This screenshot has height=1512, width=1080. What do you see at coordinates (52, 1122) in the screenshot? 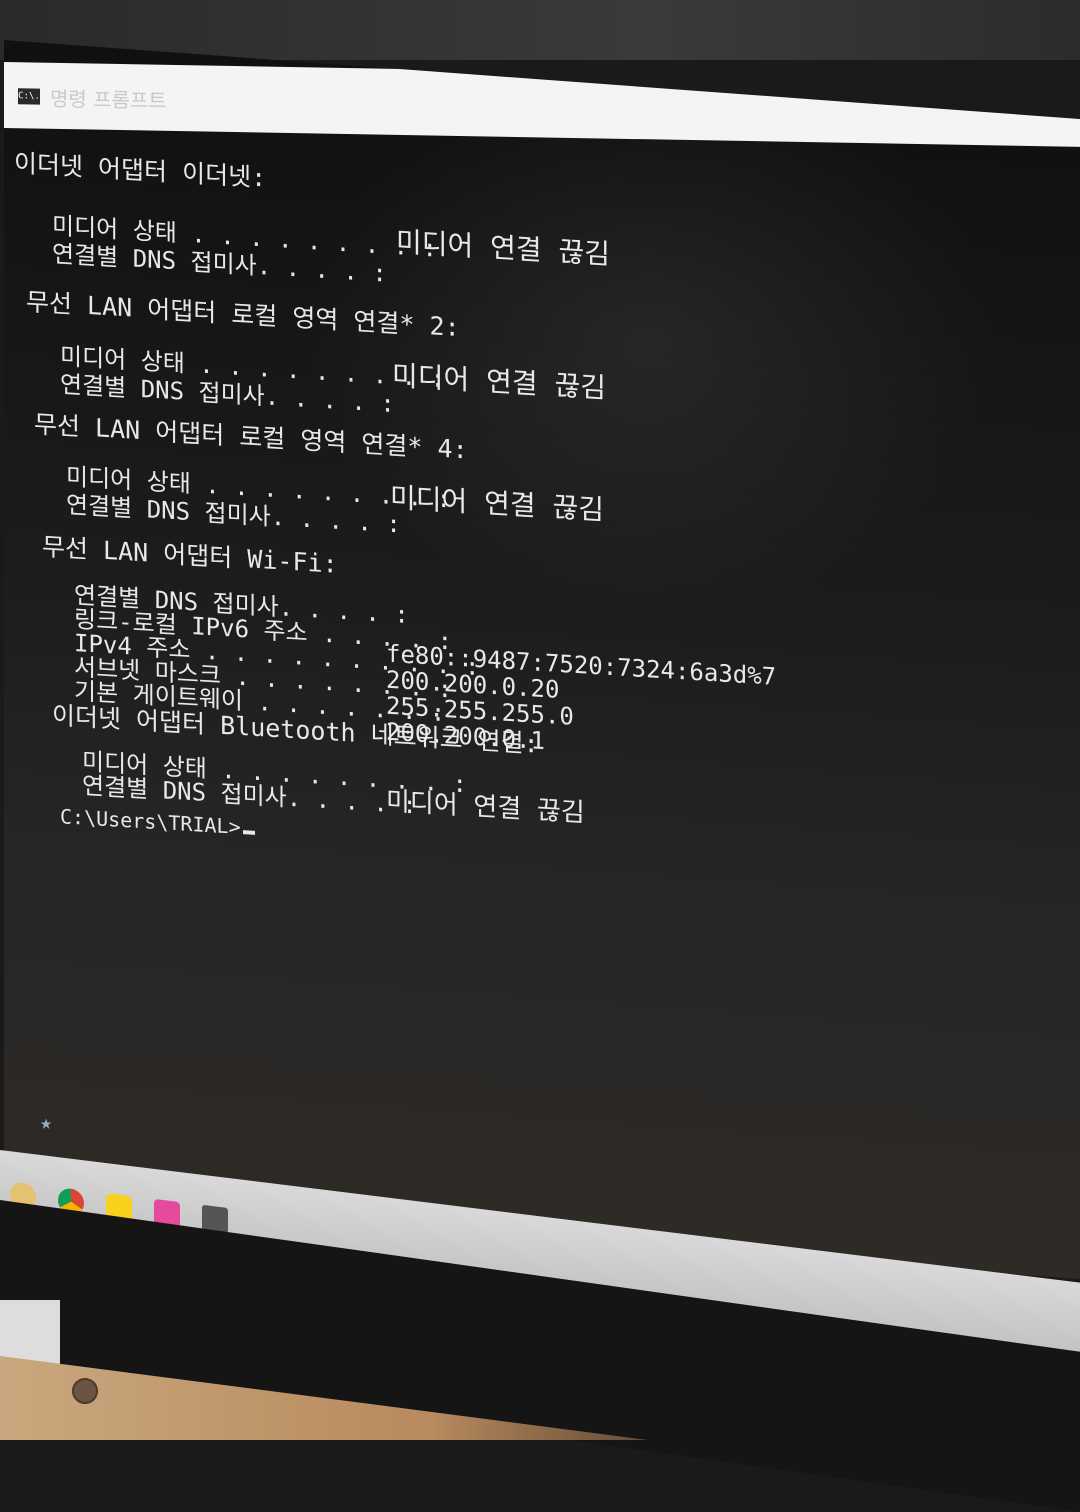
I see `desktop-shortcut-icon: ★` at bounding box center [52, 1122].